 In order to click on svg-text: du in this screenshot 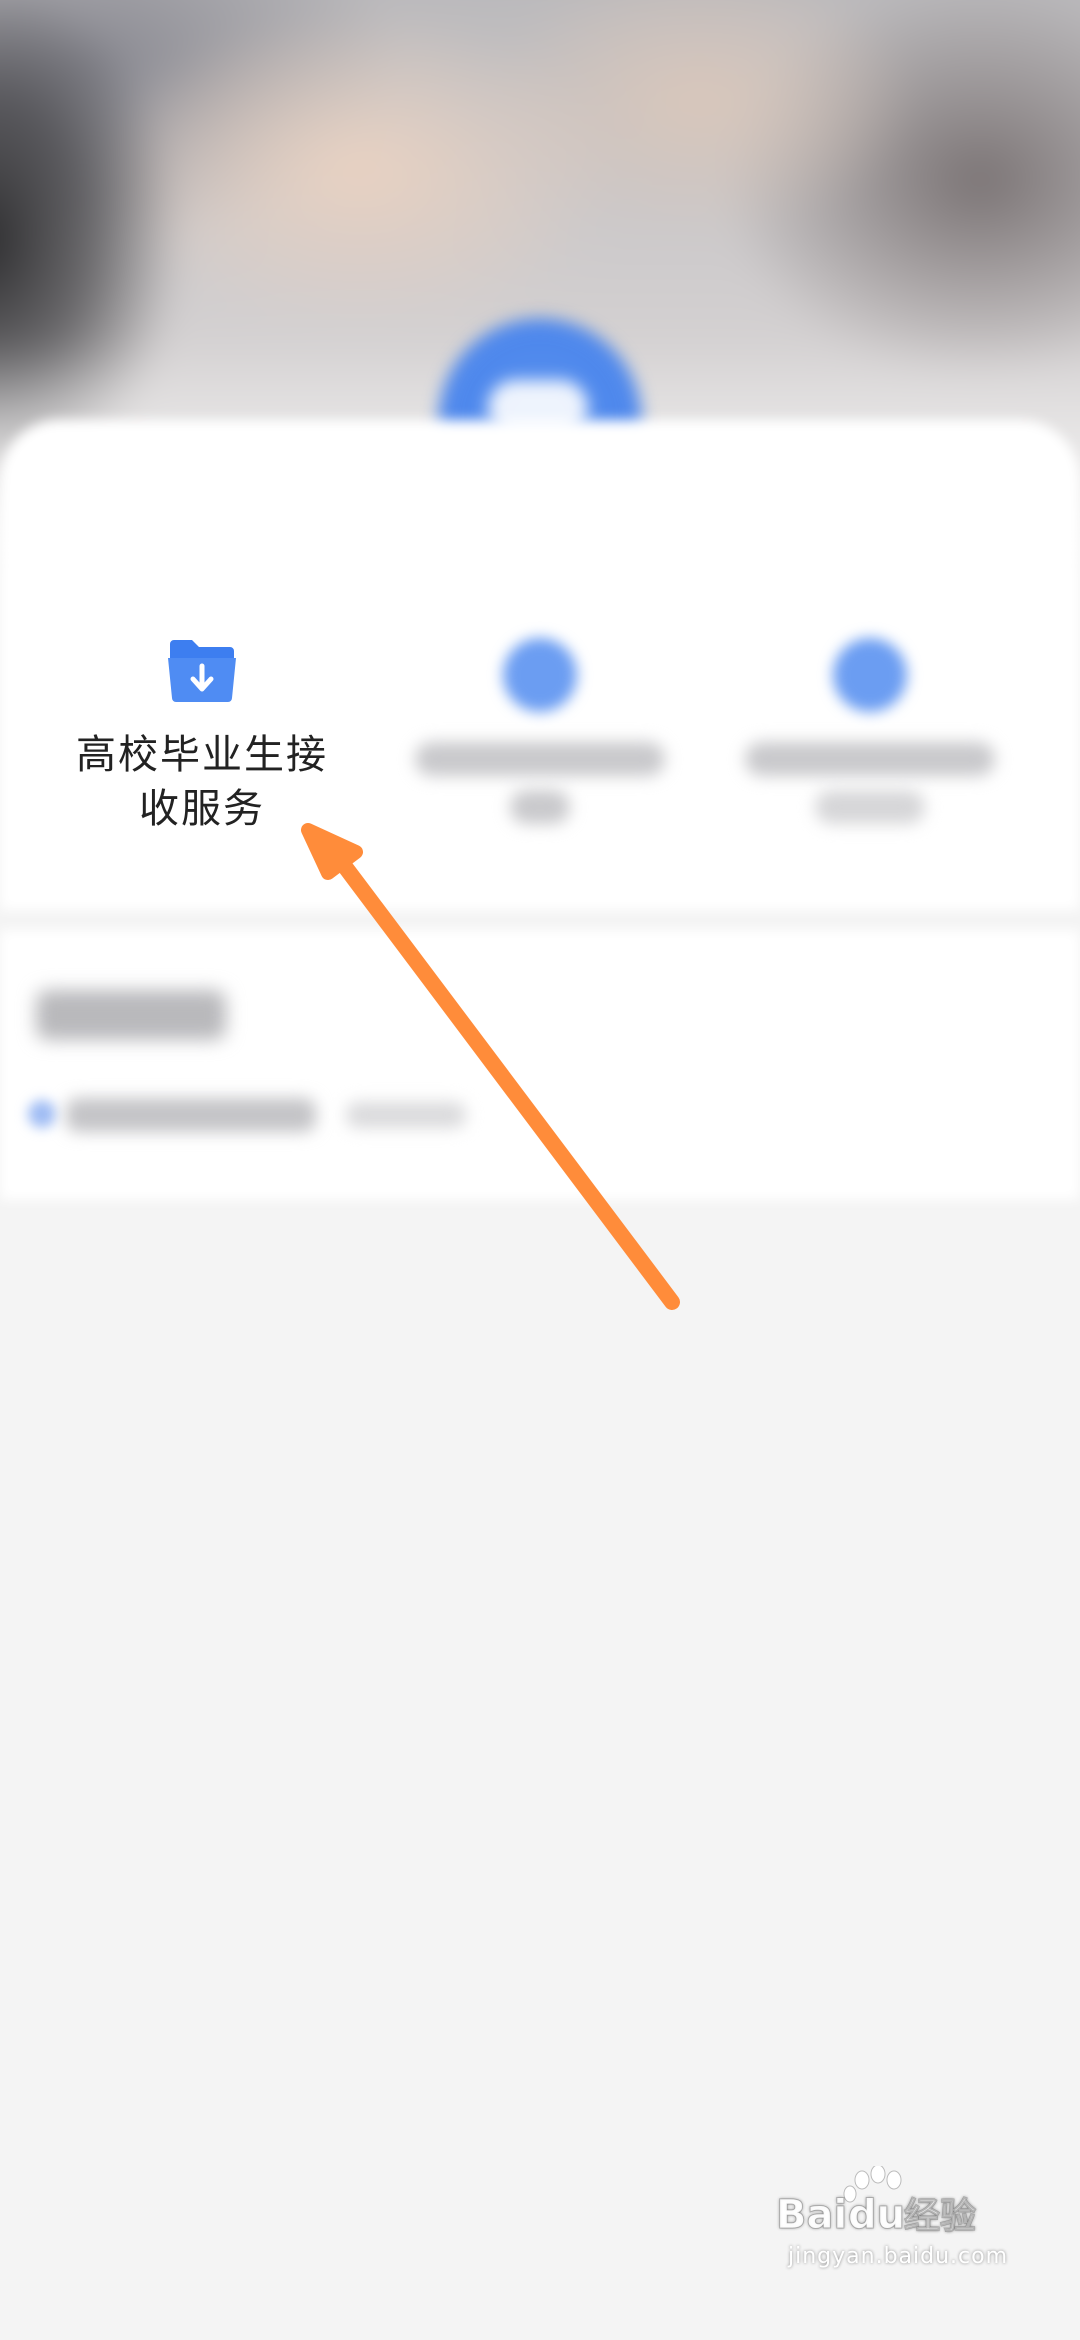, I will do `click(876, 2215)`.